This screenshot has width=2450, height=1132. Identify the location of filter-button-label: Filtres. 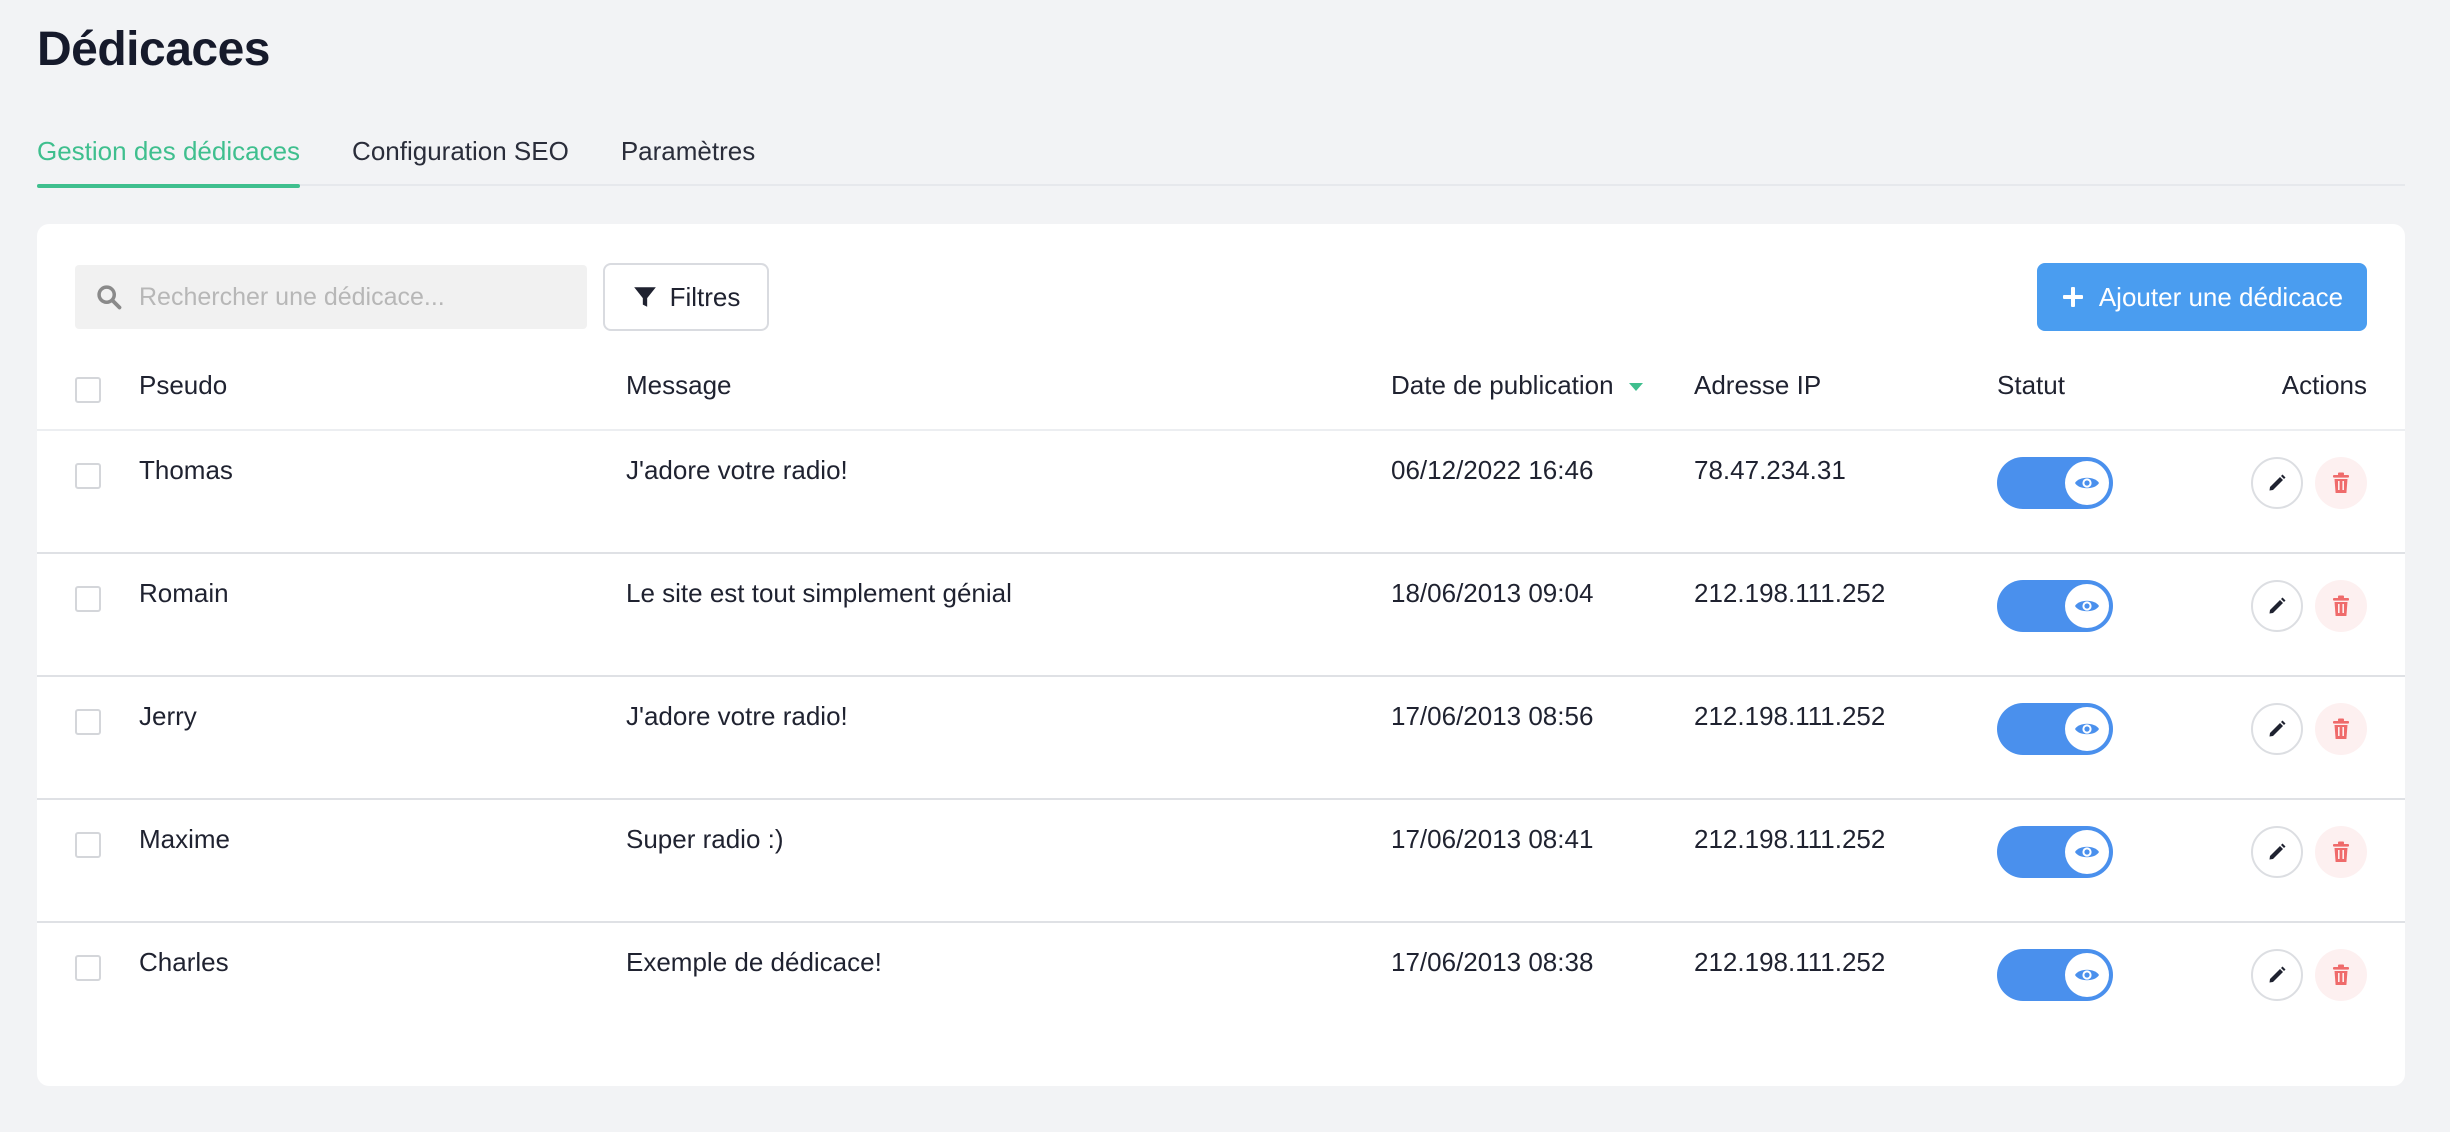
(705, 296).